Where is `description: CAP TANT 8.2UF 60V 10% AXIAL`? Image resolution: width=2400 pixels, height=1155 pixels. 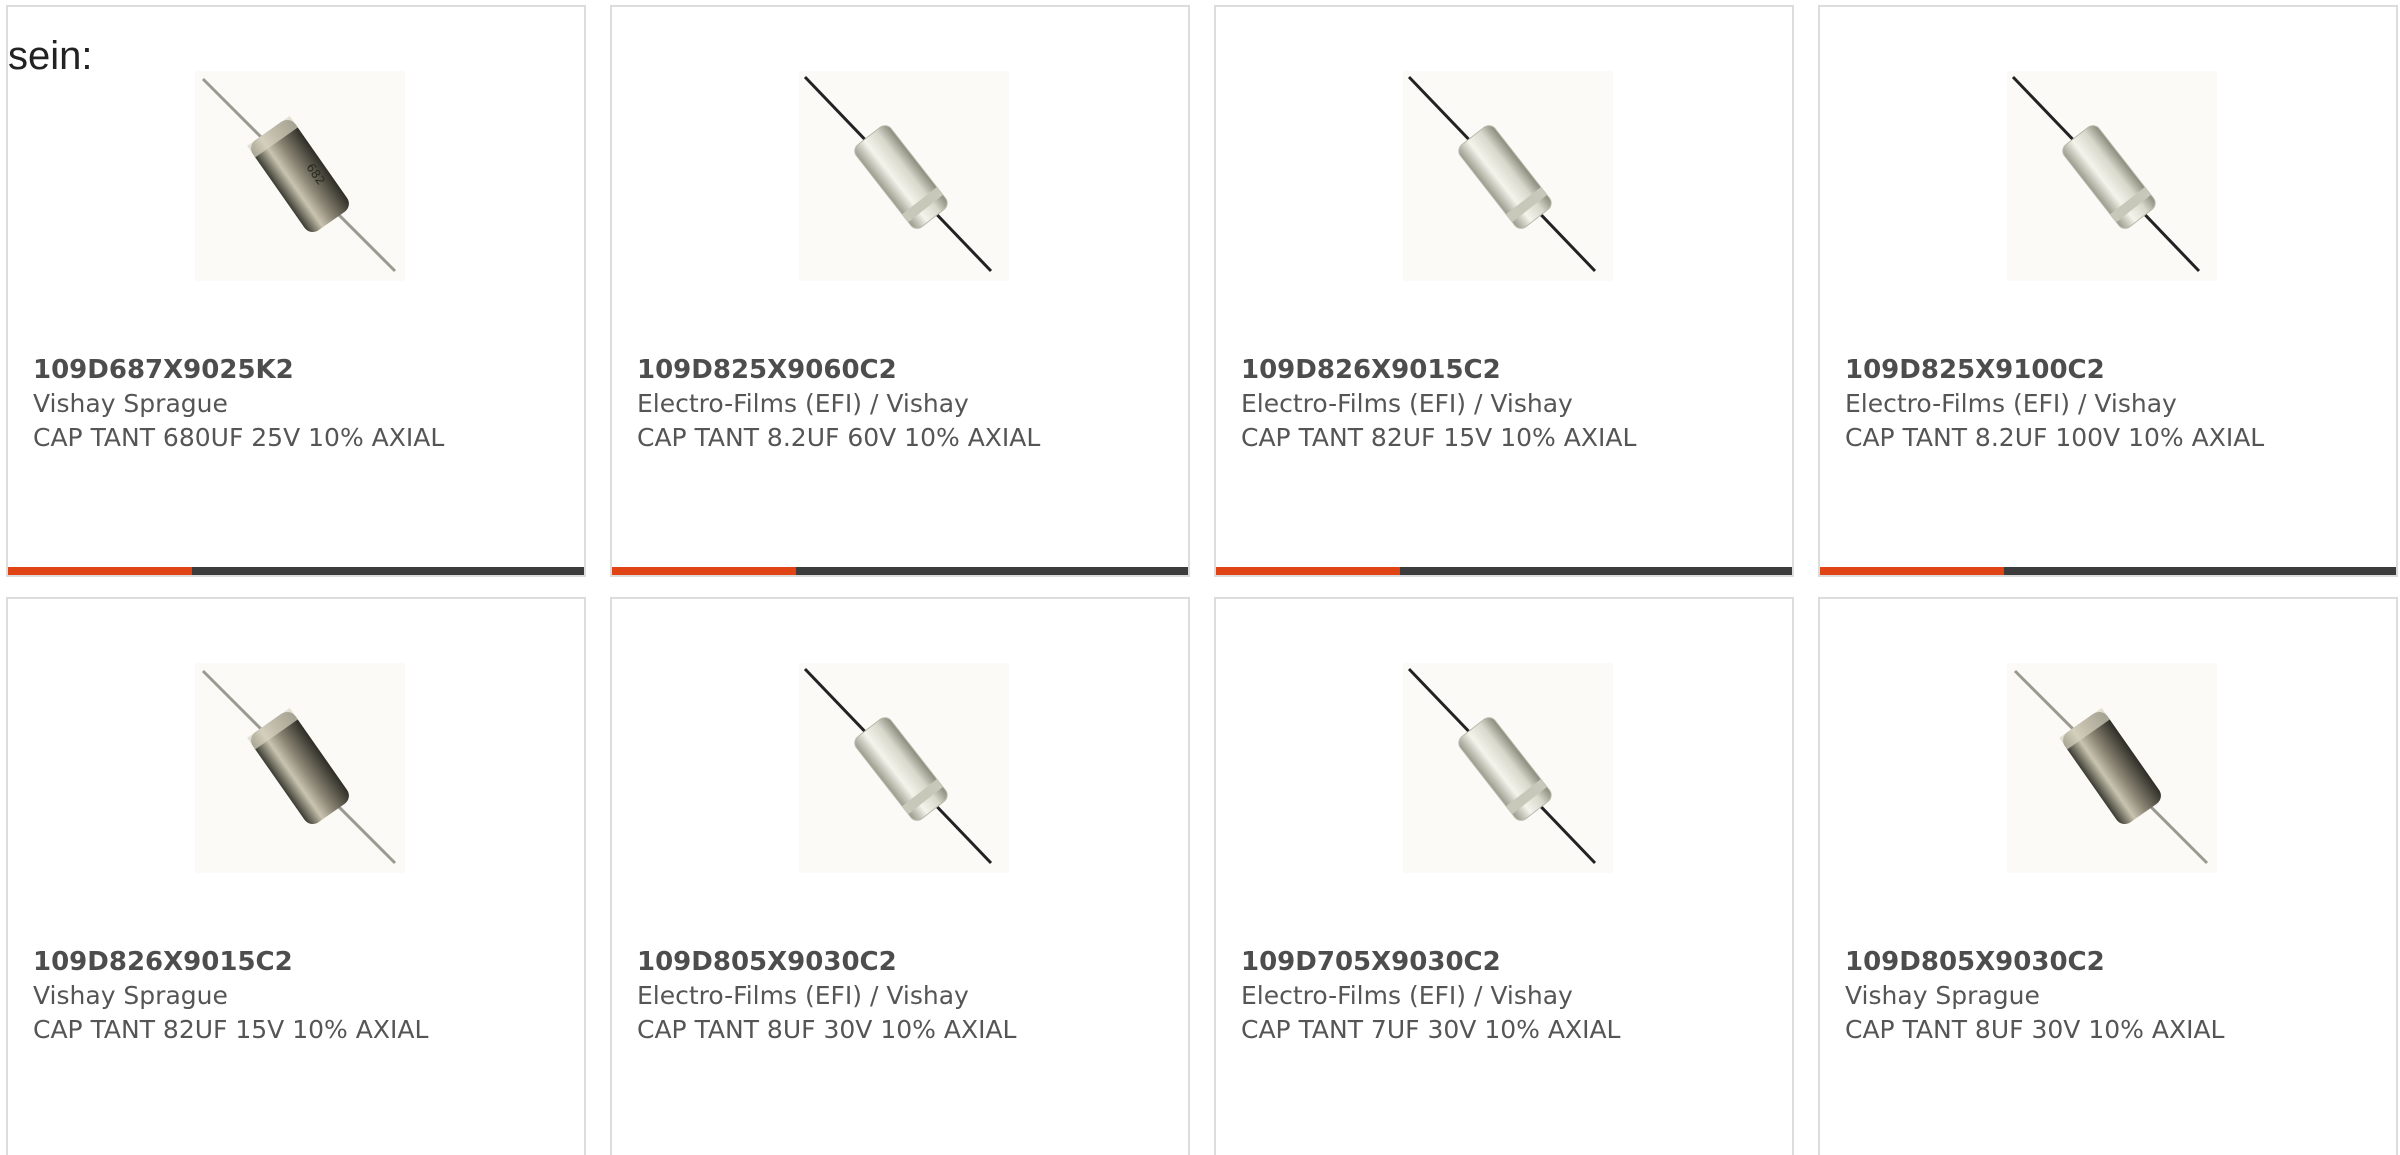 description: CAP TANT 8.2UF 60V 10% AXIAL is located at coordinates (839, 437).